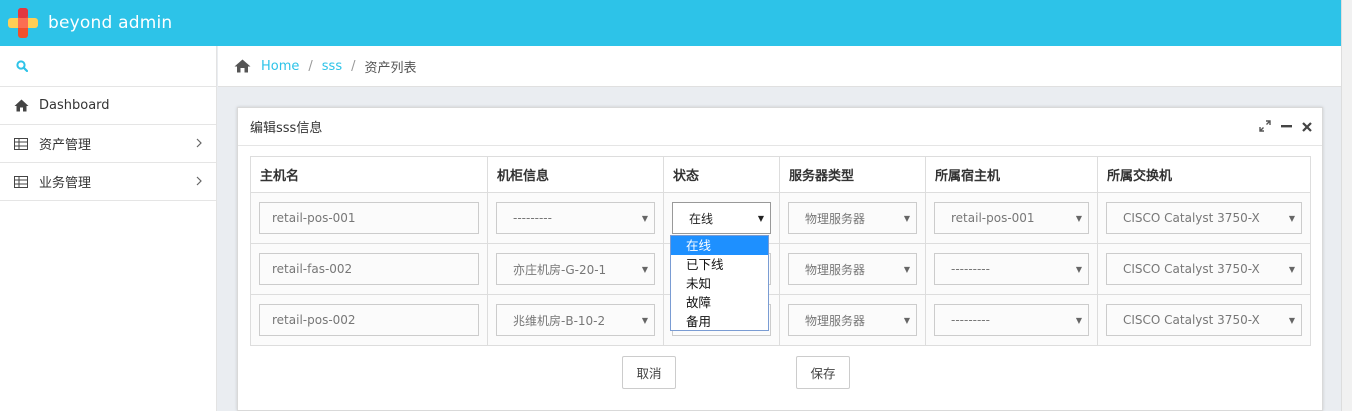 The height and width of the screenshot is (411, 1352). I want to click on breadcrumb-home-link: Home, so click(280, 66).